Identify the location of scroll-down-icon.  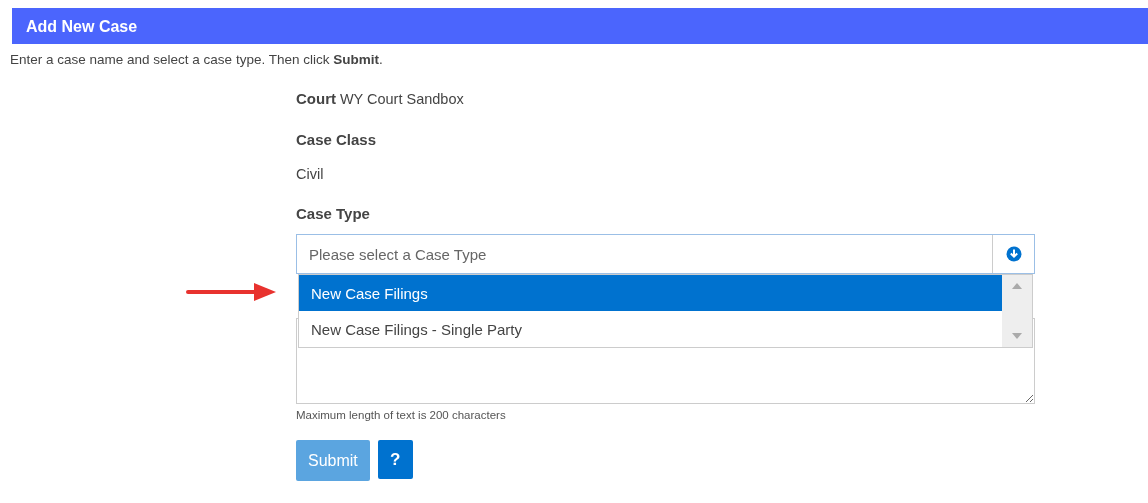
(1017, 335).